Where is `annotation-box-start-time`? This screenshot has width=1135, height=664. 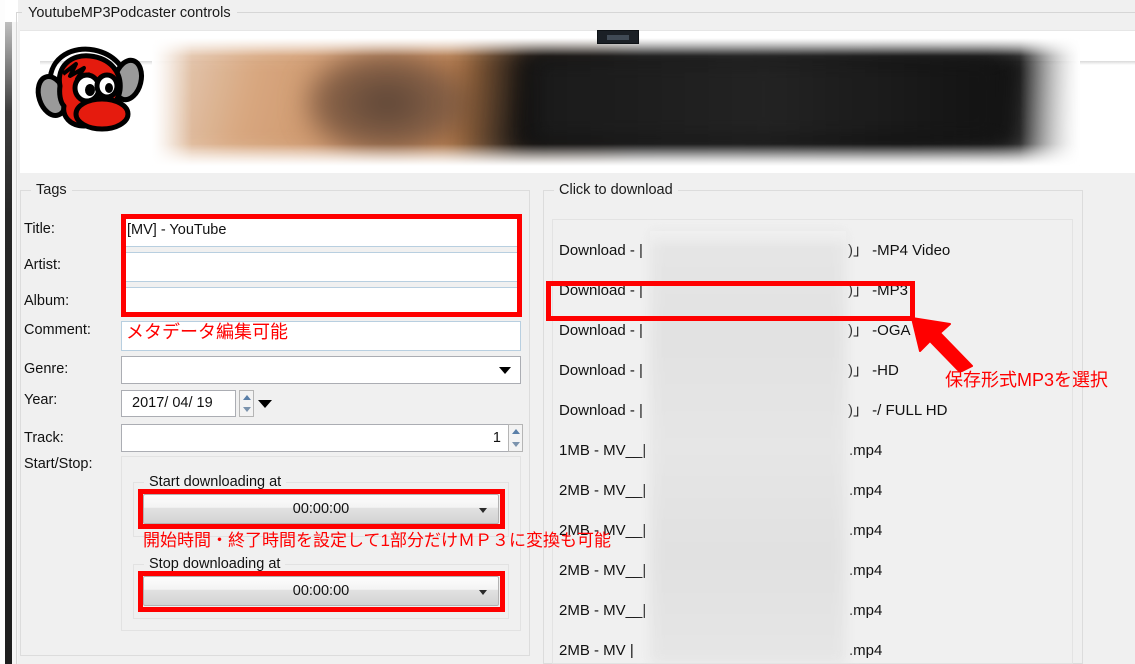 annotation-box-start-time is located at coordinates (321, 509).